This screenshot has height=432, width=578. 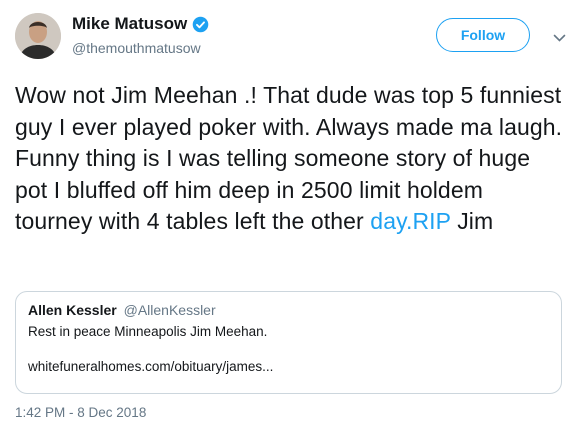 I want to click on follow-button: Follow, so click(x=483, y=35).